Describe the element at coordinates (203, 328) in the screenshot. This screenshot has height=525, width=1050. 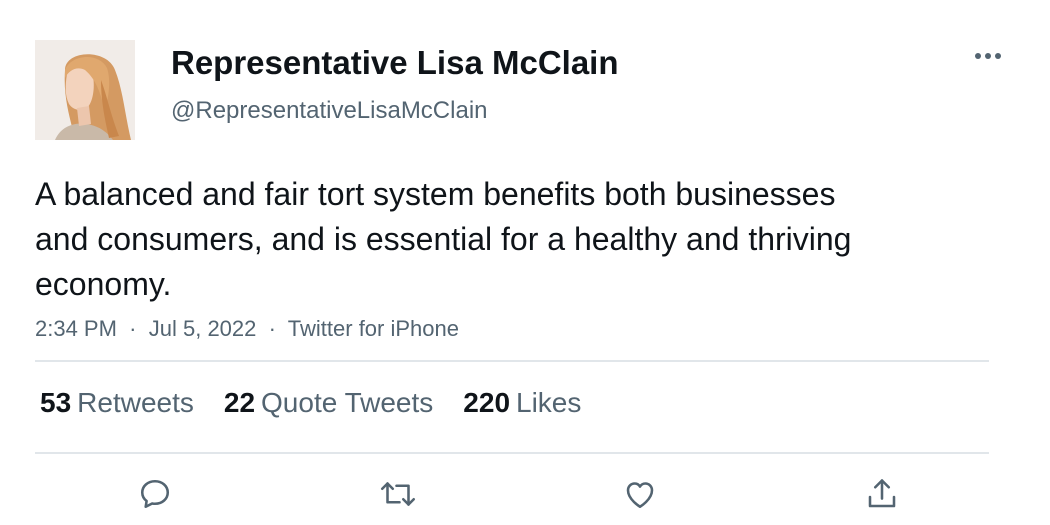
I see `tweet-date: Jul 5, 2022` at that location.